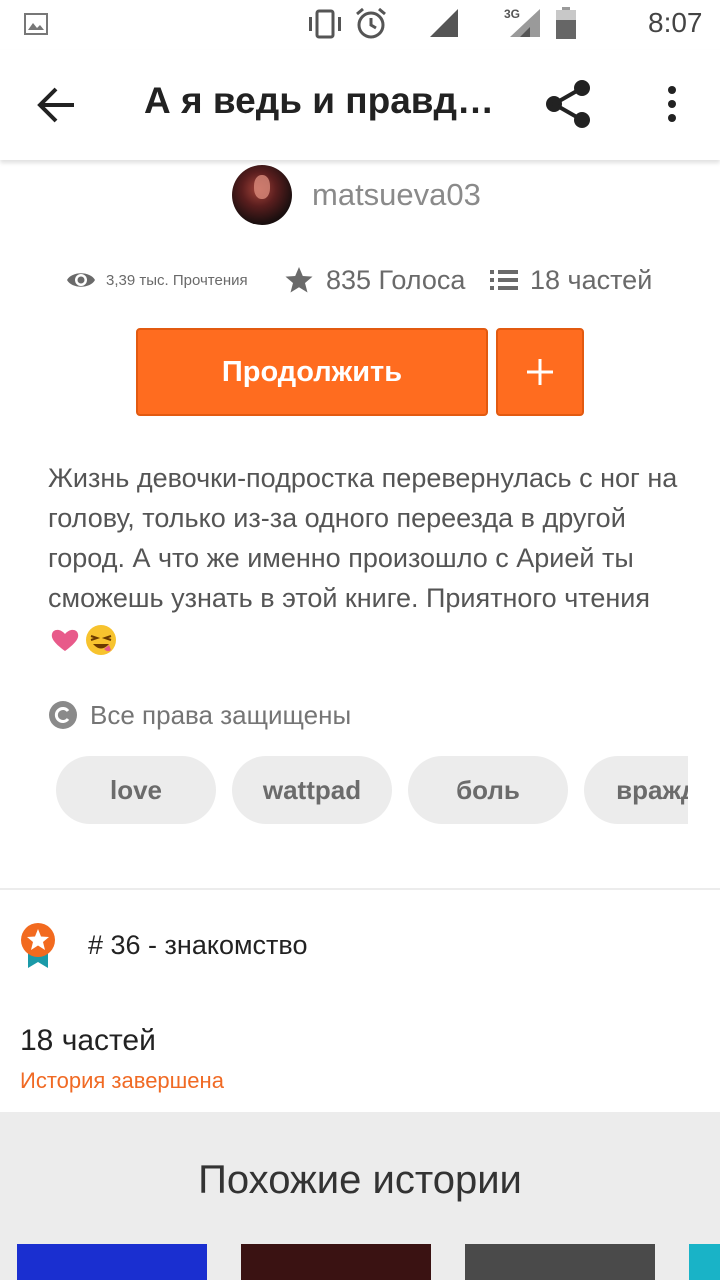 The image size is (720, 1280). What do you see at coordinates (312, 790) in the screenshot?
I see `tag-chip: wattpad` at bounding box center [312, 790].